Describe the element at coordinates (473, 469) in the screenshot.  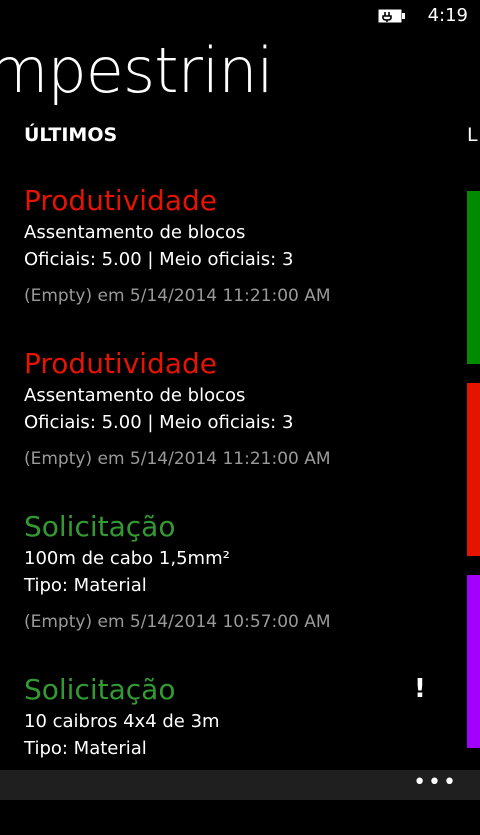
I see `tile-red` at that location.